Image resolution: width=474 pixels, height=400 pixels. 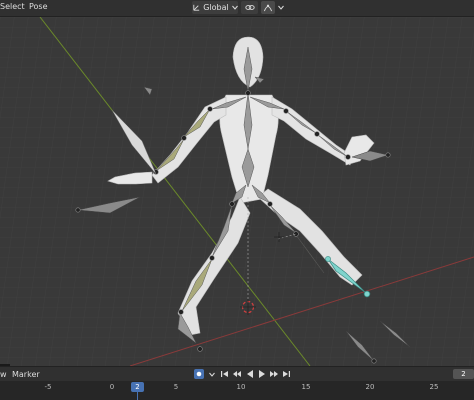 What do you see at coordinates (112, 387) in the screenshot?
I see `tick-label: 0` at bounding box center [112, 387].